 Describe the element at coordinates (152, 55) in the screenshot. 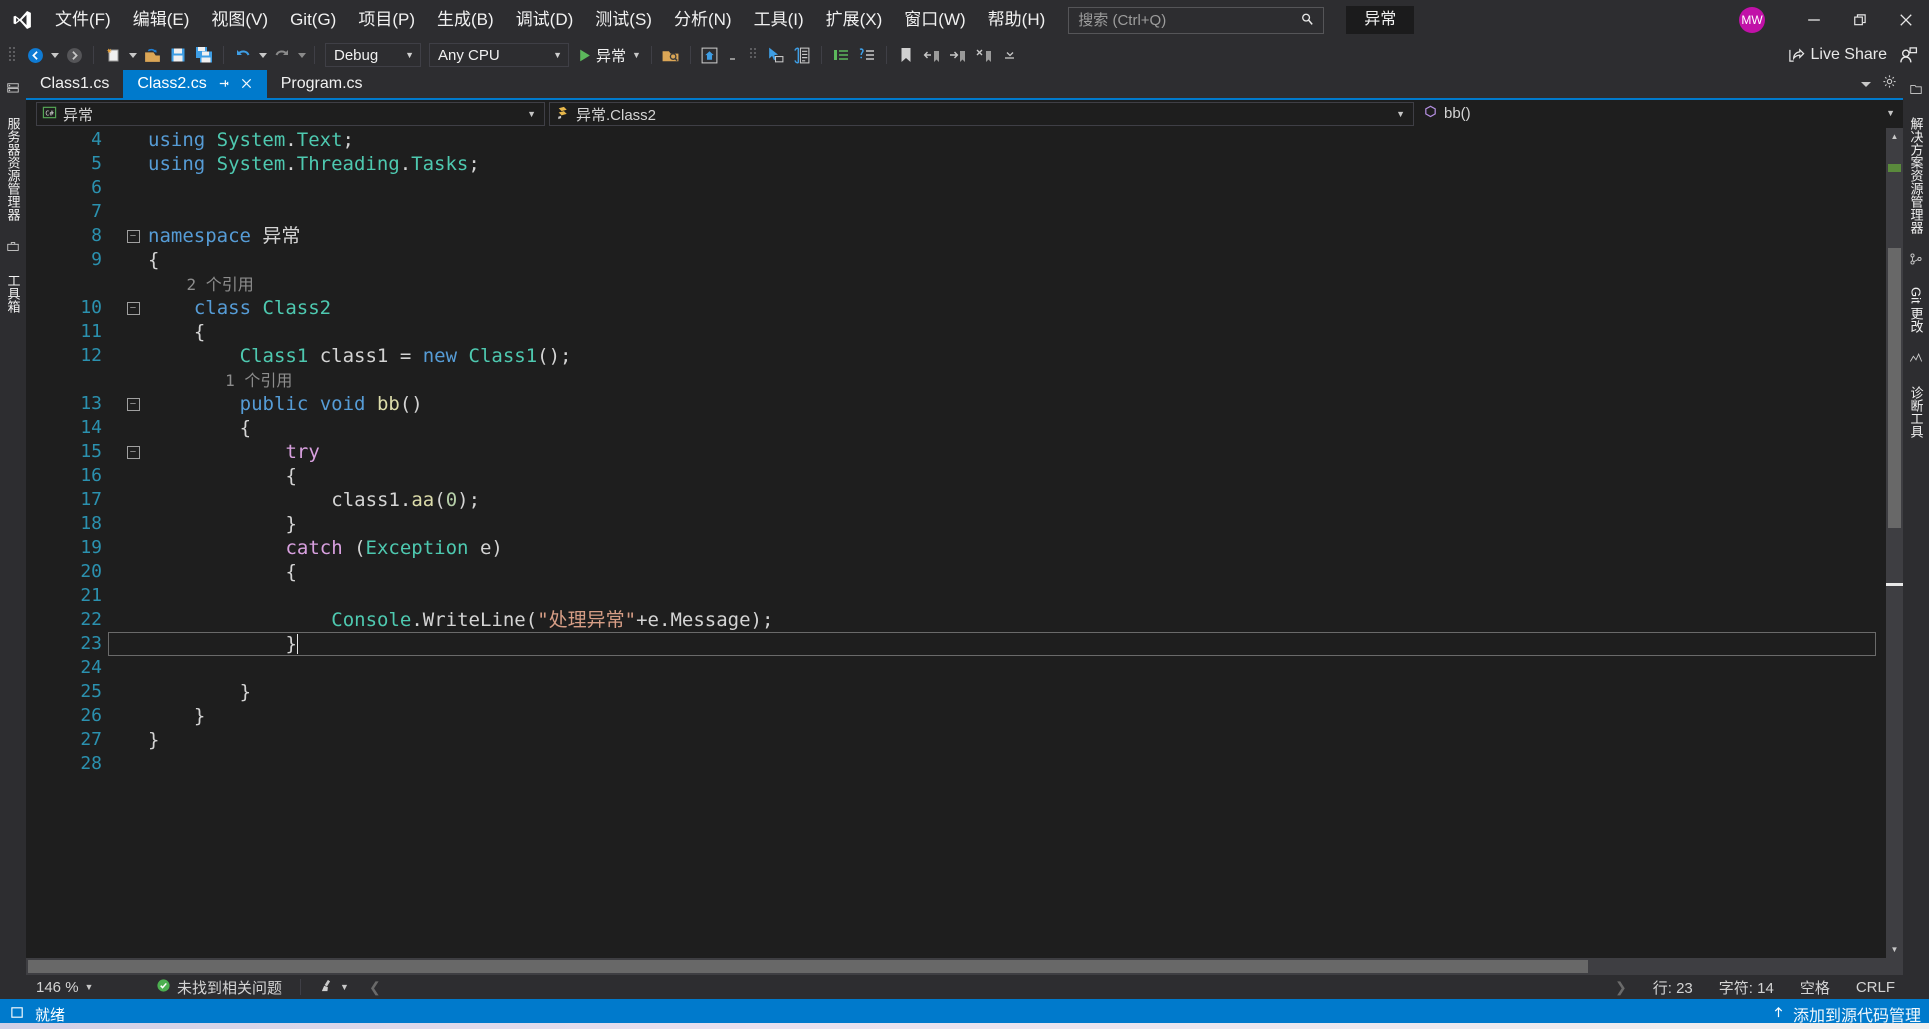

I see `open-file-button` at that location.